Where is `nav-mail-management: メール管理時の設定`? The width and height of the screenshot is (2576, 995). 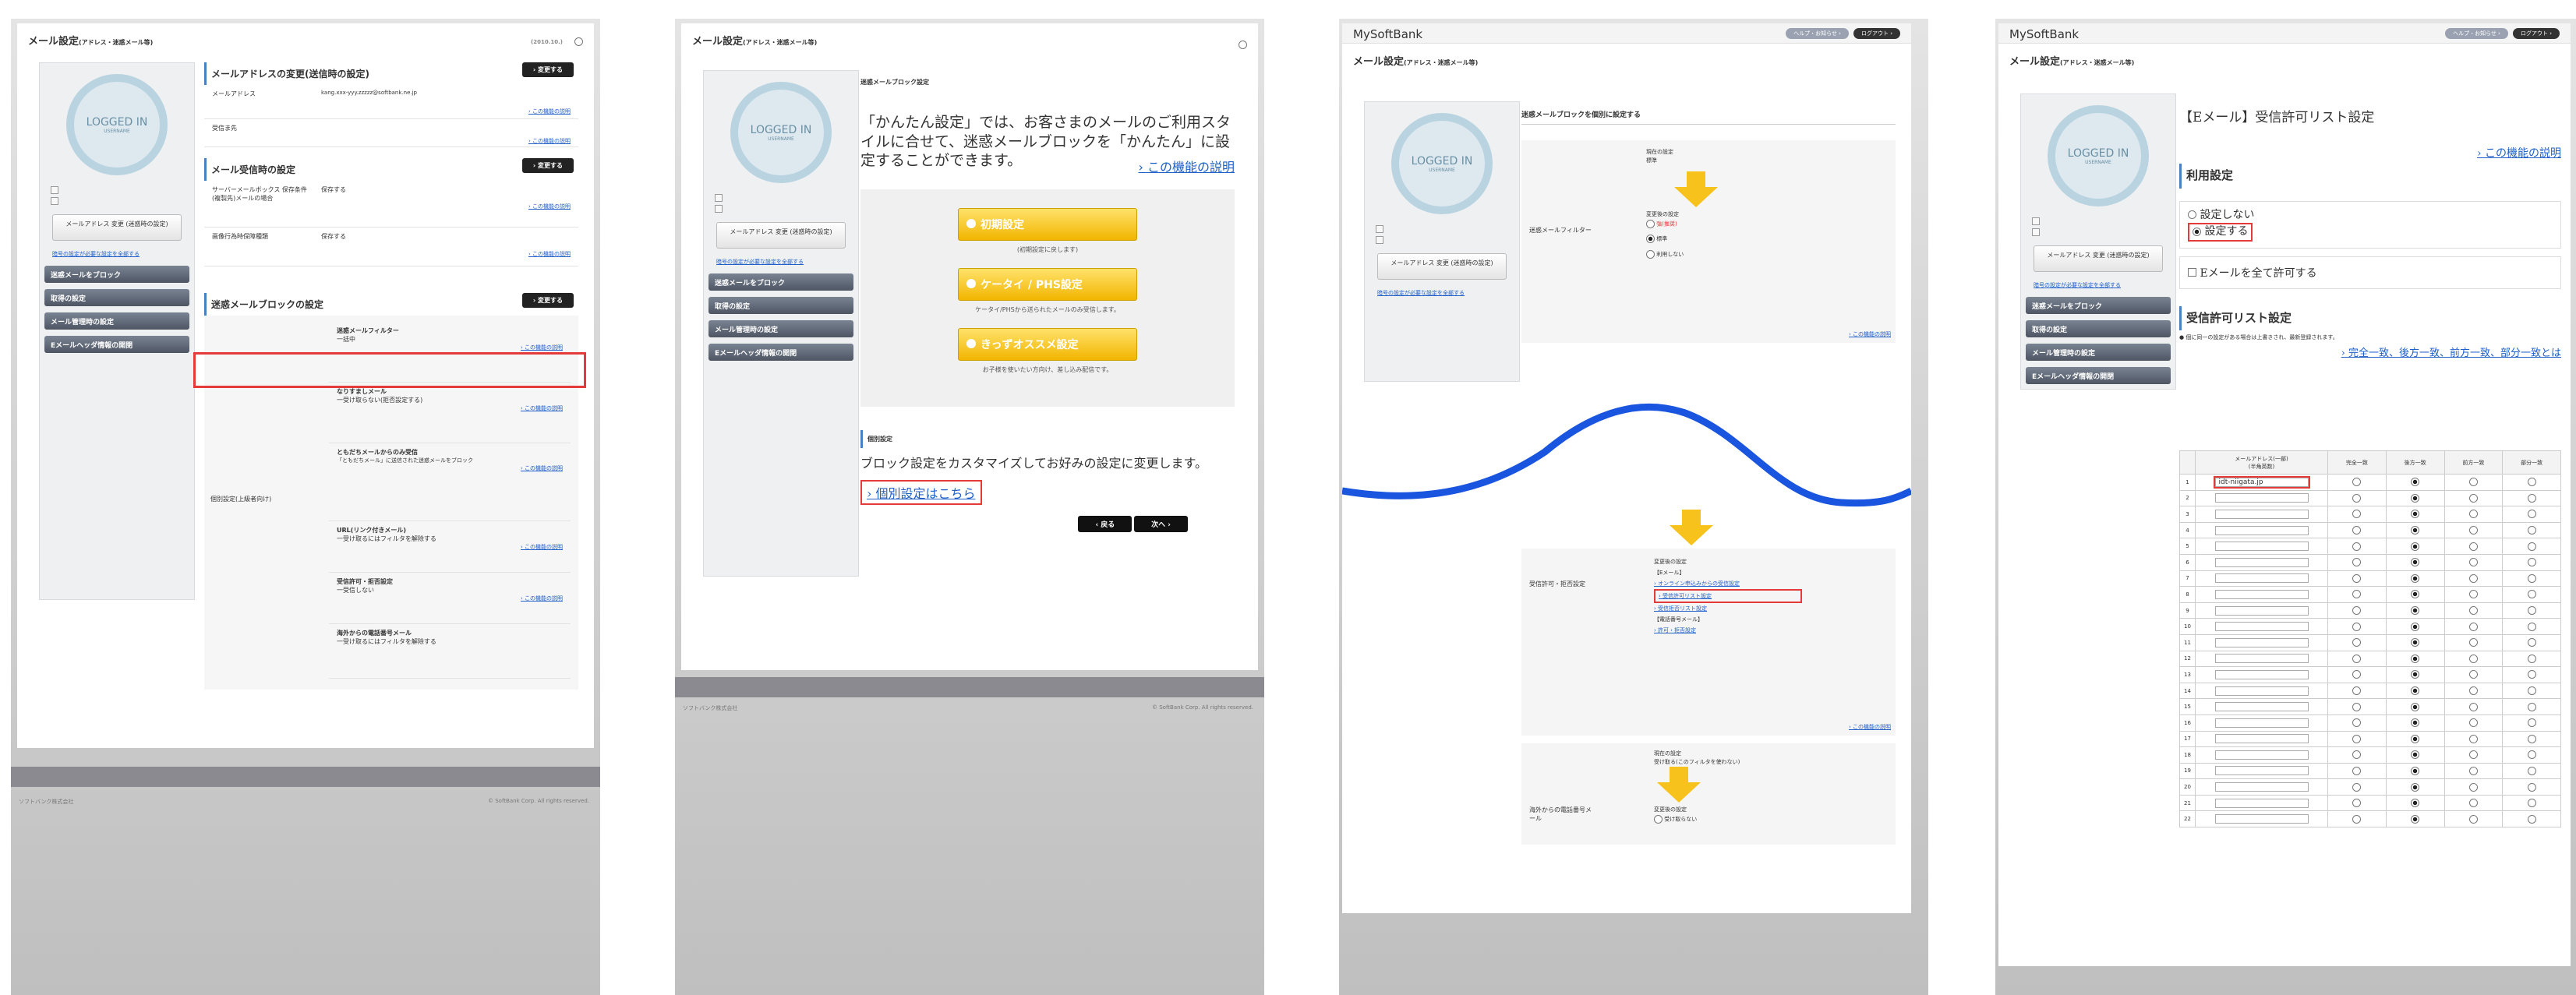
nav-mail-management: メール管理時の設定 is located at coordinates (780, 328).